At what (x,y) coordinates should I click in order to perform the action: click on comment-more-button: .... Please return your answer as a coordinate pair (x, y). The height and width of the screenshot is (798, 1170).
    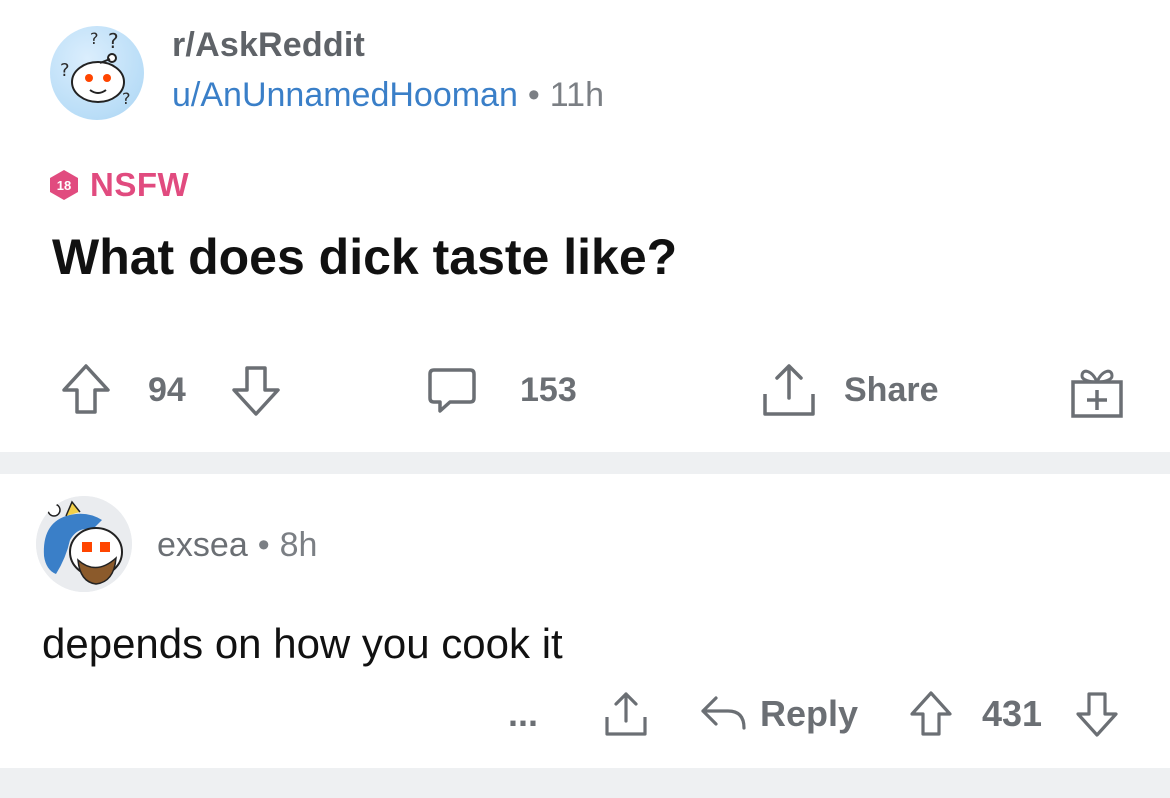
    Looking at the image, I should click on (523, 714).